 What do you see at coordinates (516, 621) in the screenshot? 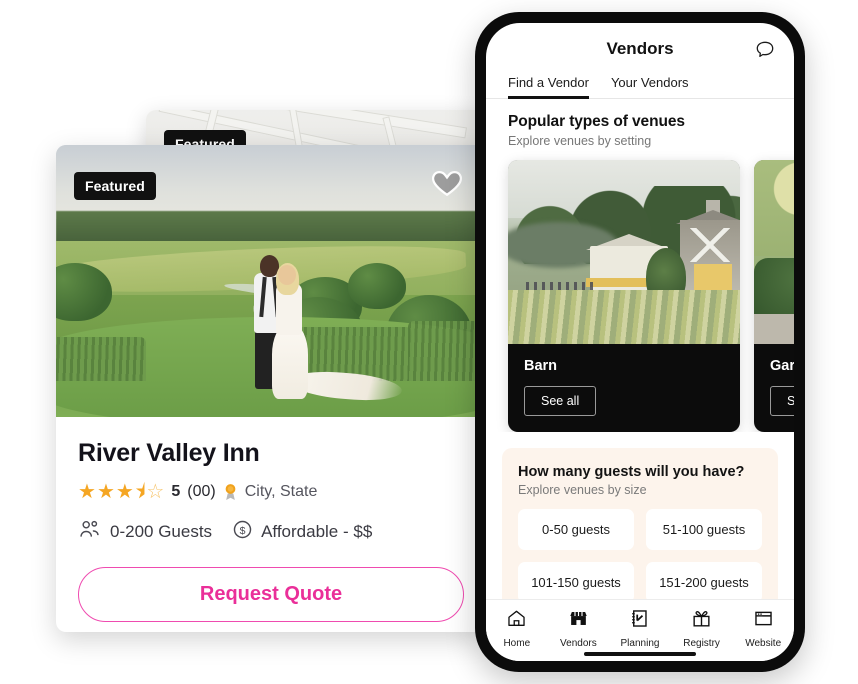
I see `home-icon` at bounding box center [516, 621].